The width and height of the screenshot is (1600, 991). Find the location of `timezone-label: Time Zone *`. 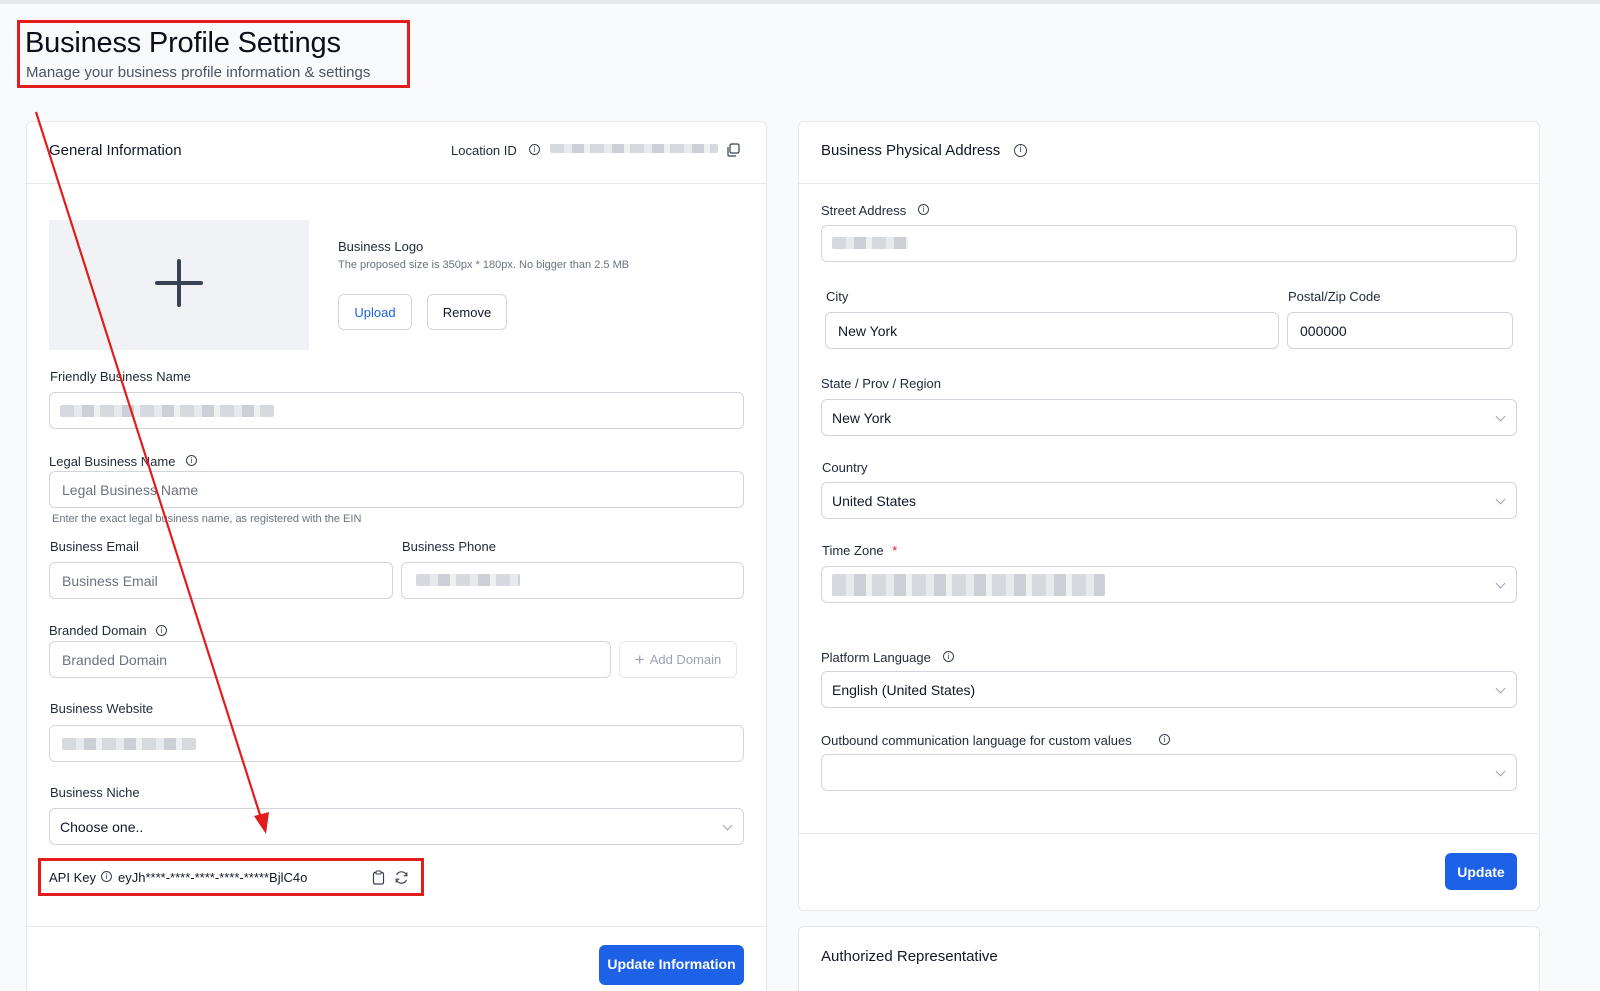

timezone-label: Time Zone * is located at coordinates (859, 550).